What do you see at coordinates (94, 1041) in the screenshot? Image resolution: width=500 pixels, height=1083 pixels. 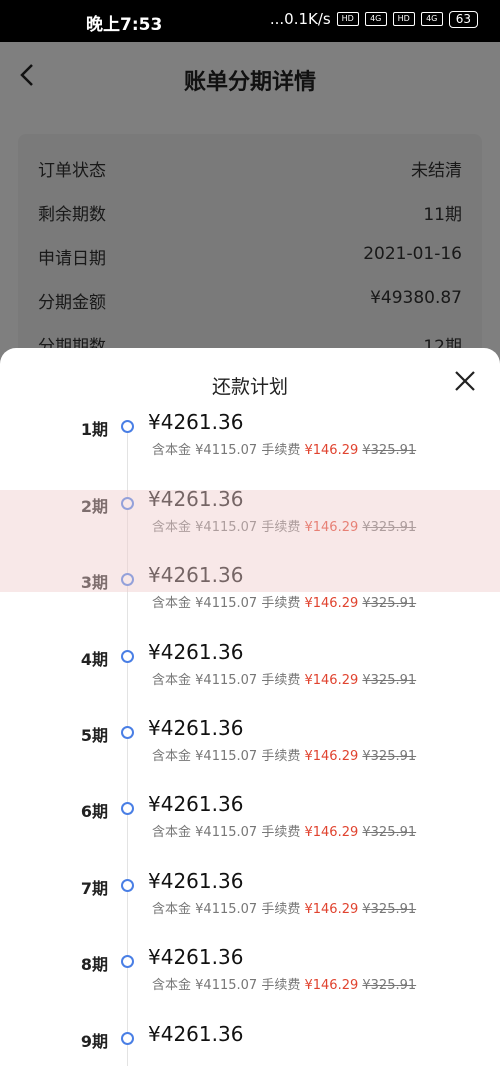 I see `period-label: 9期` at bounding box center [94, 1041].